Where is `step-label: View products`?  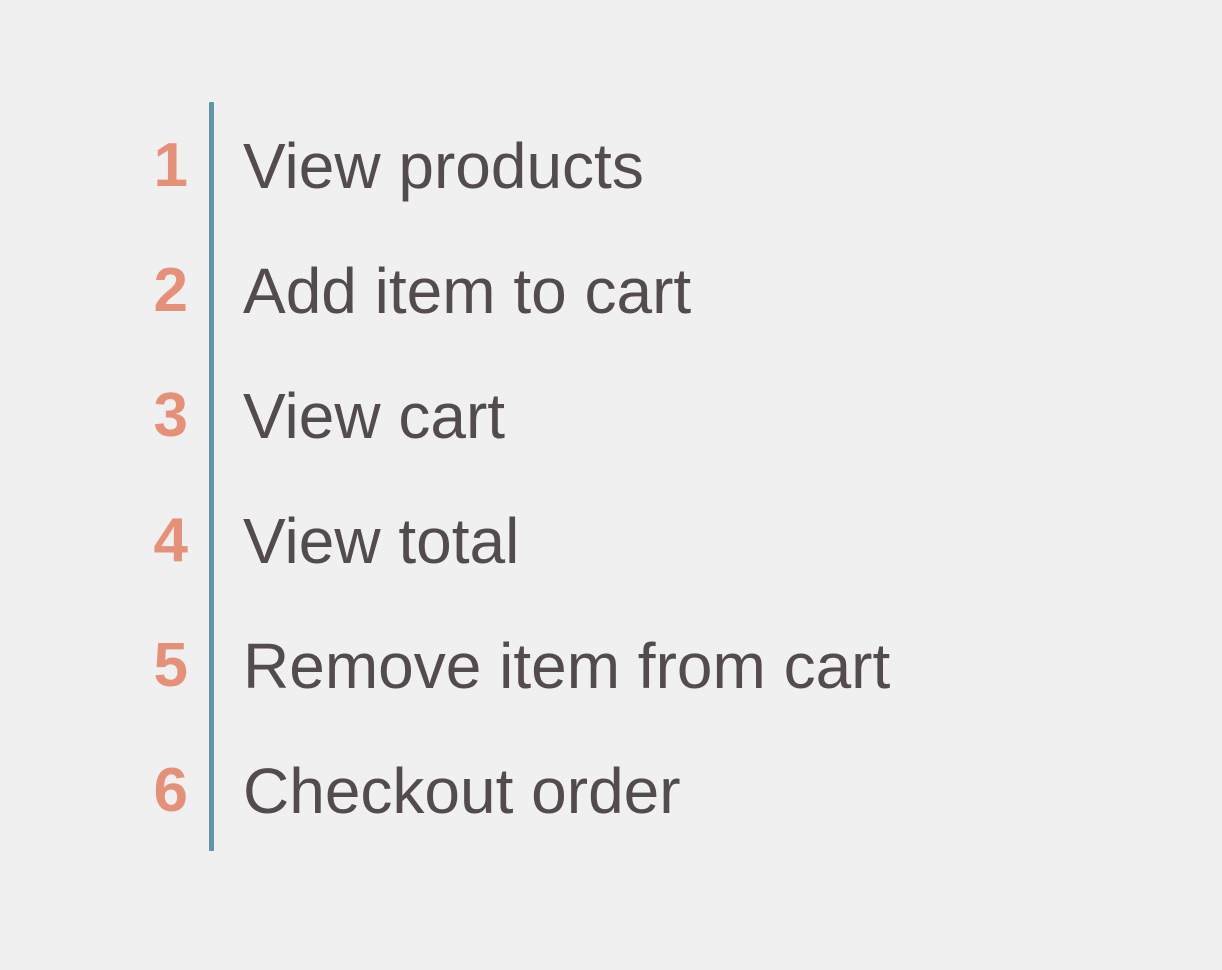 step-label: View products is located at coordinates (443, 166).